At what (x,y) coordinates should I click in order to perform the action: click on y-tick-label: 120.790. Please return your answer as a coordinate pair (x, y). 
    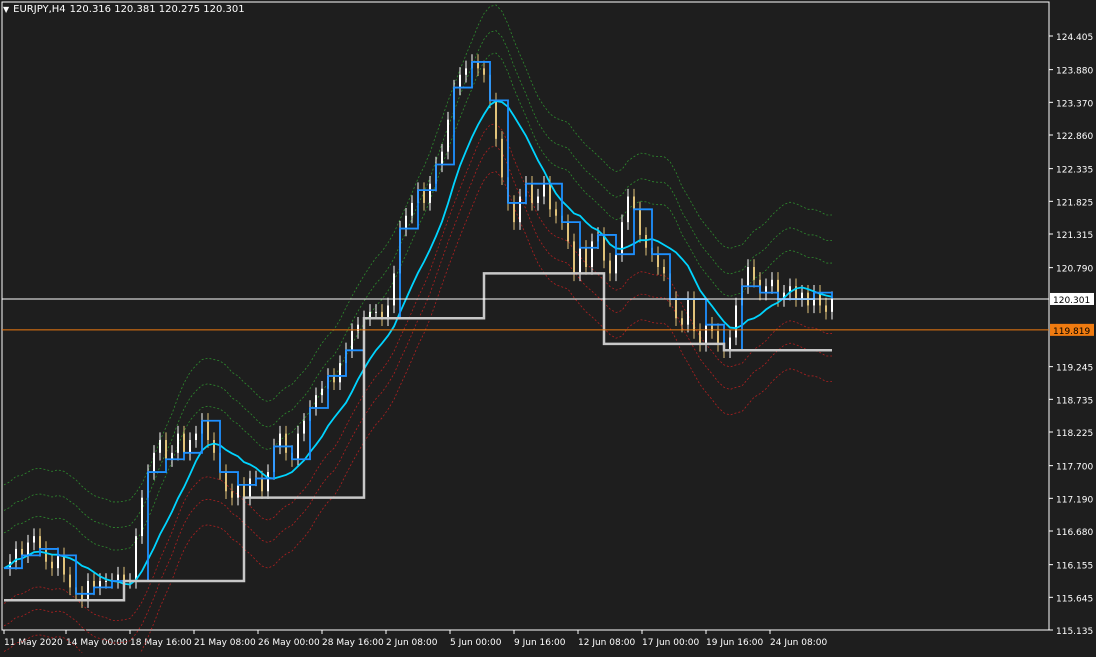
    Looking at the image, I should click on (1074, 270).